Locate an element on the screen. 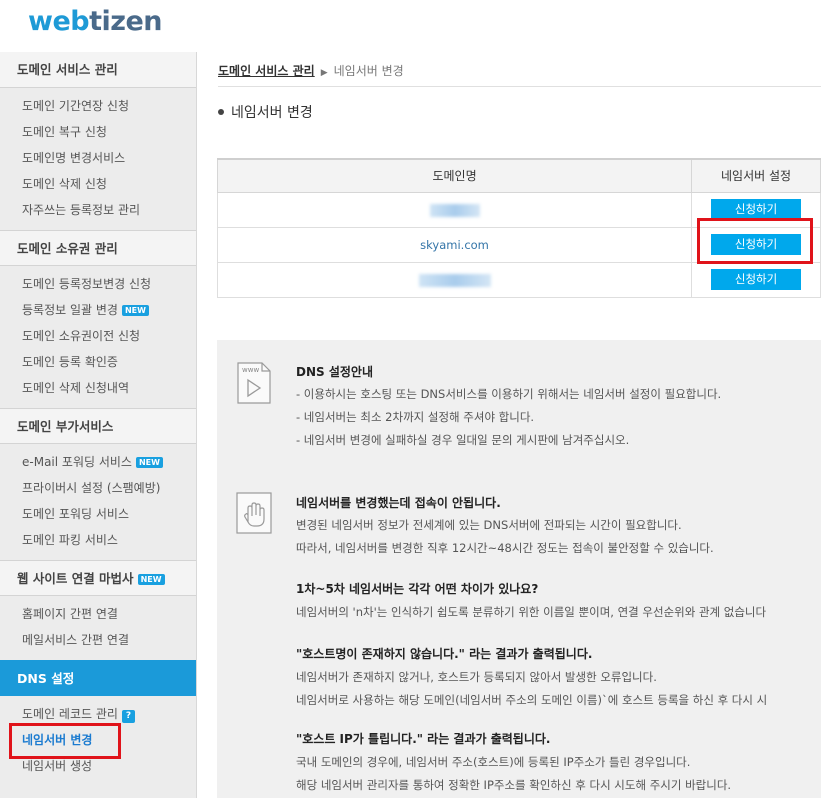 The image size is (821, 798). sidebar-highlight-box is located at coordinates (65, 741).